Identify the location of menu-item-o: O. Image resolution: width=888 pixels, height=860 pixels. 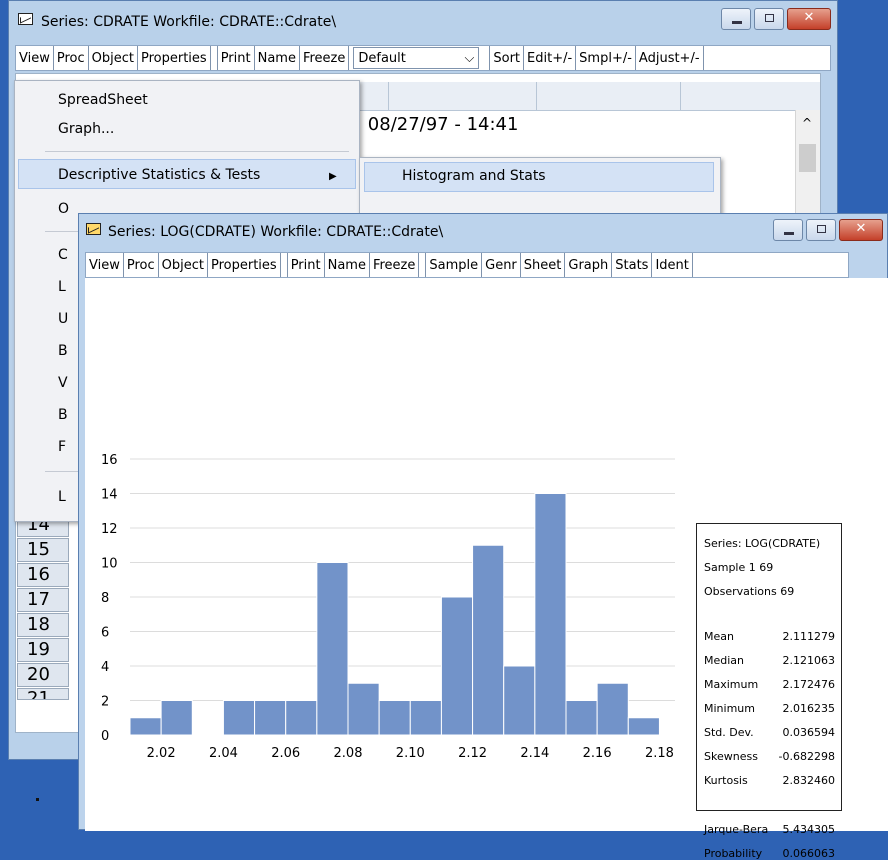
(63, 209).